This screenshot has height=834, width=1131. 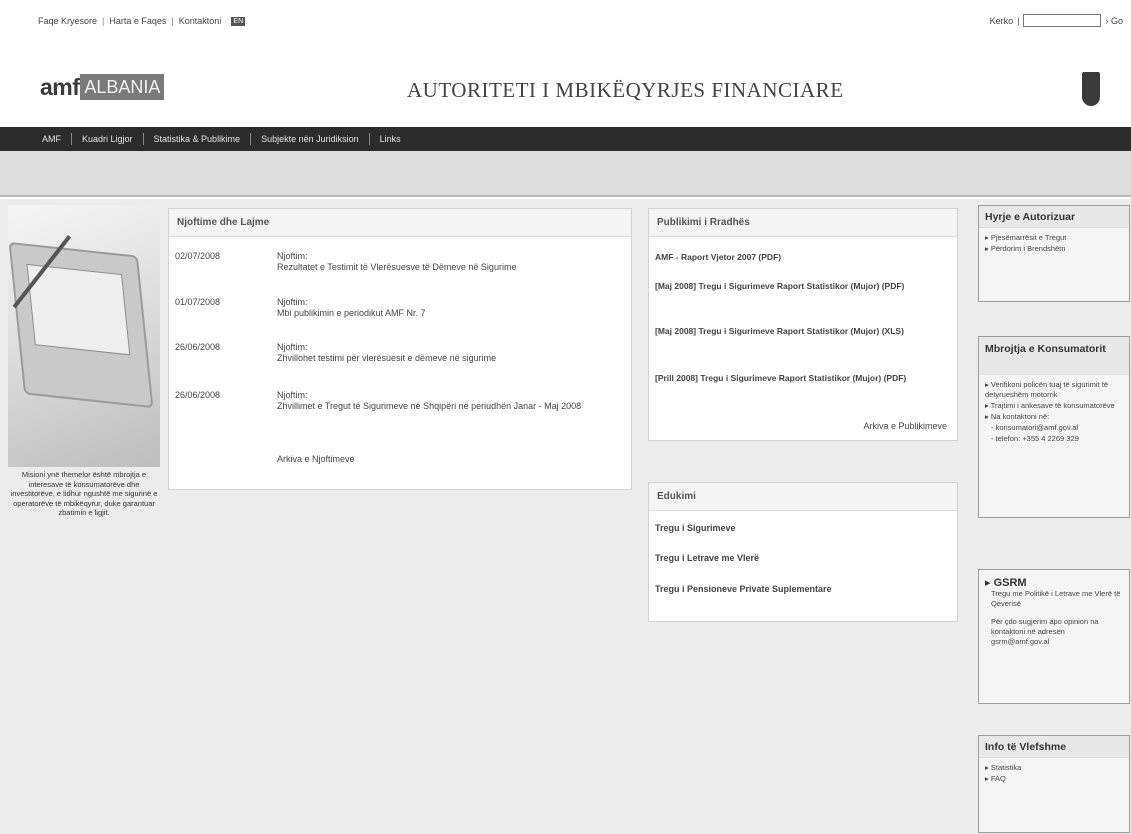 What do you see at coordinates (52, 139) in the screenshot?
I see `nav-item-amf: AMF` at bounding box center [52, 139].